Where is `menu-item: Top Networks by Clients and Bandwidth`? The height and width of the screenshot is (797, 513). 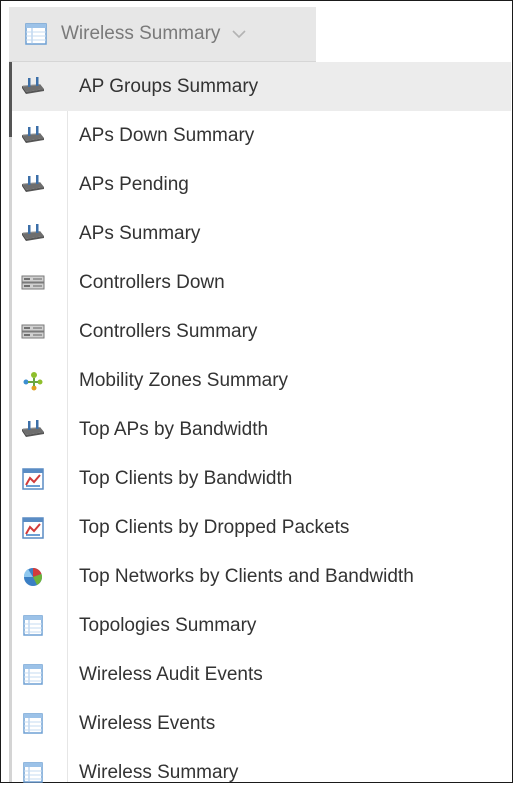
menu-item: Top Networks by Clients and Bandwidth is located at coordinates (261, 576).